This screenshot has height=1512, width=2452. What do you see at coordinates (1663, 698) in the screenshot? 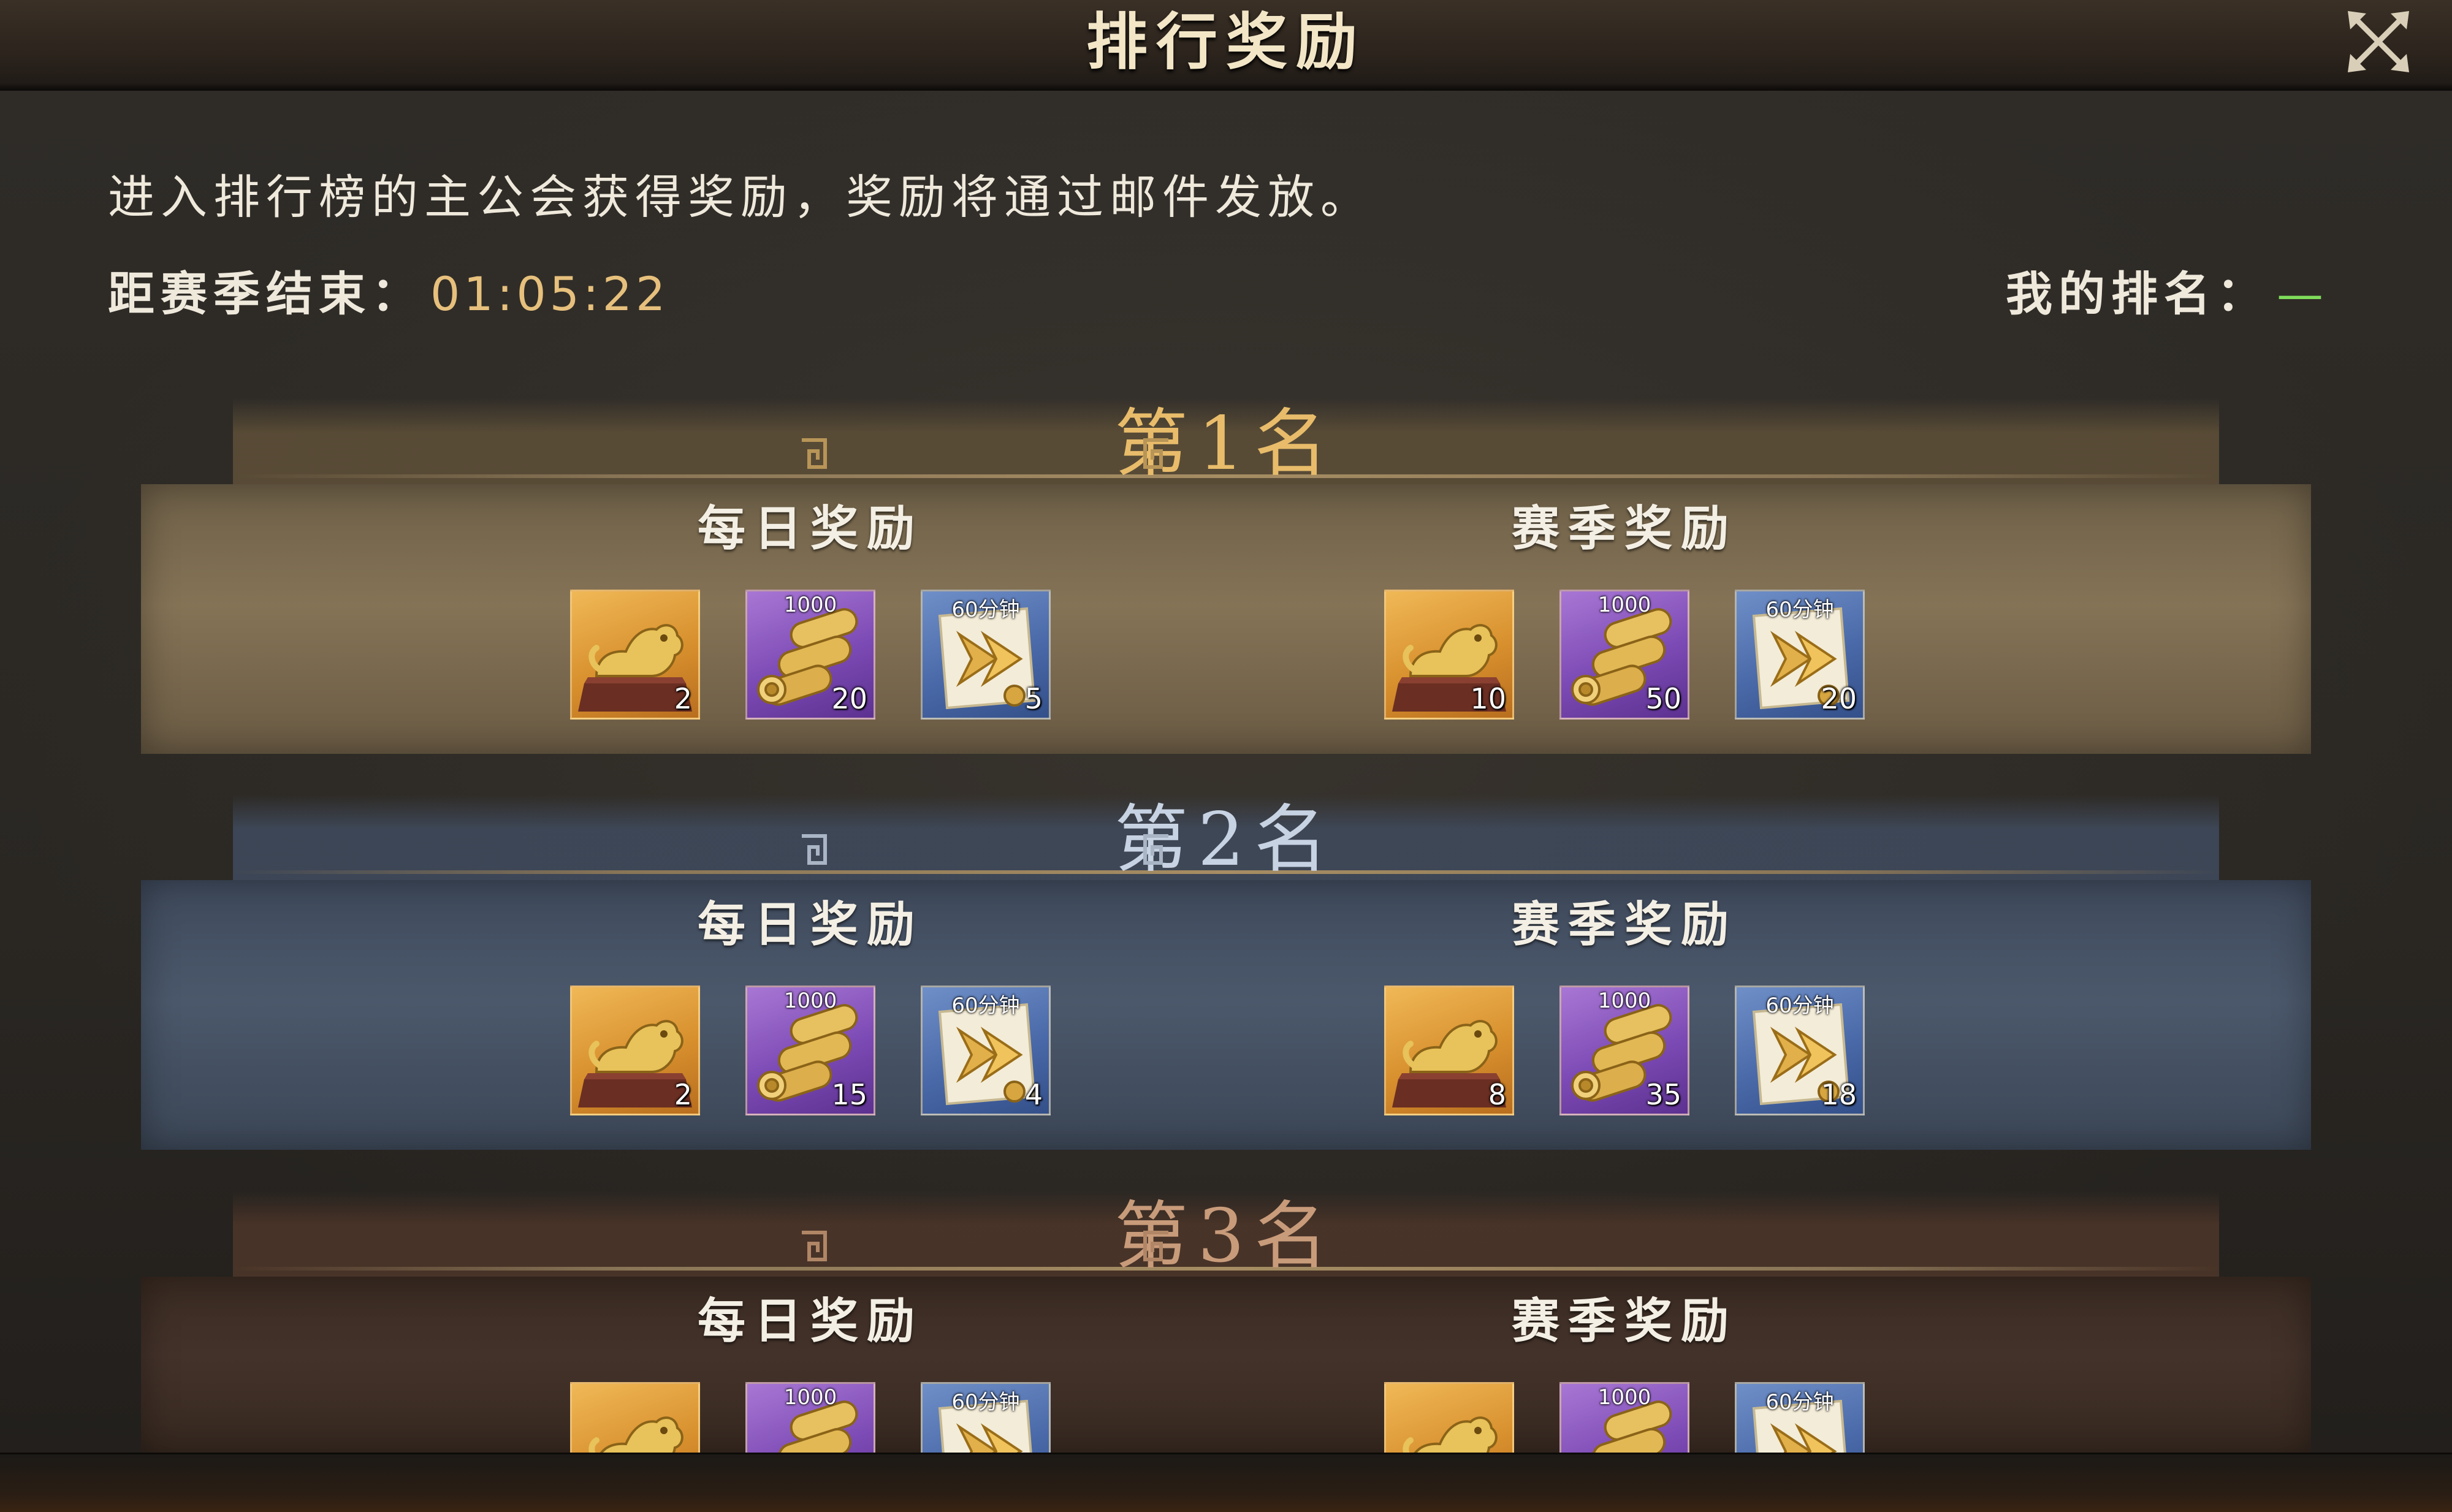
I see `item-quantity: 50` at bounding box center [1663, 698].